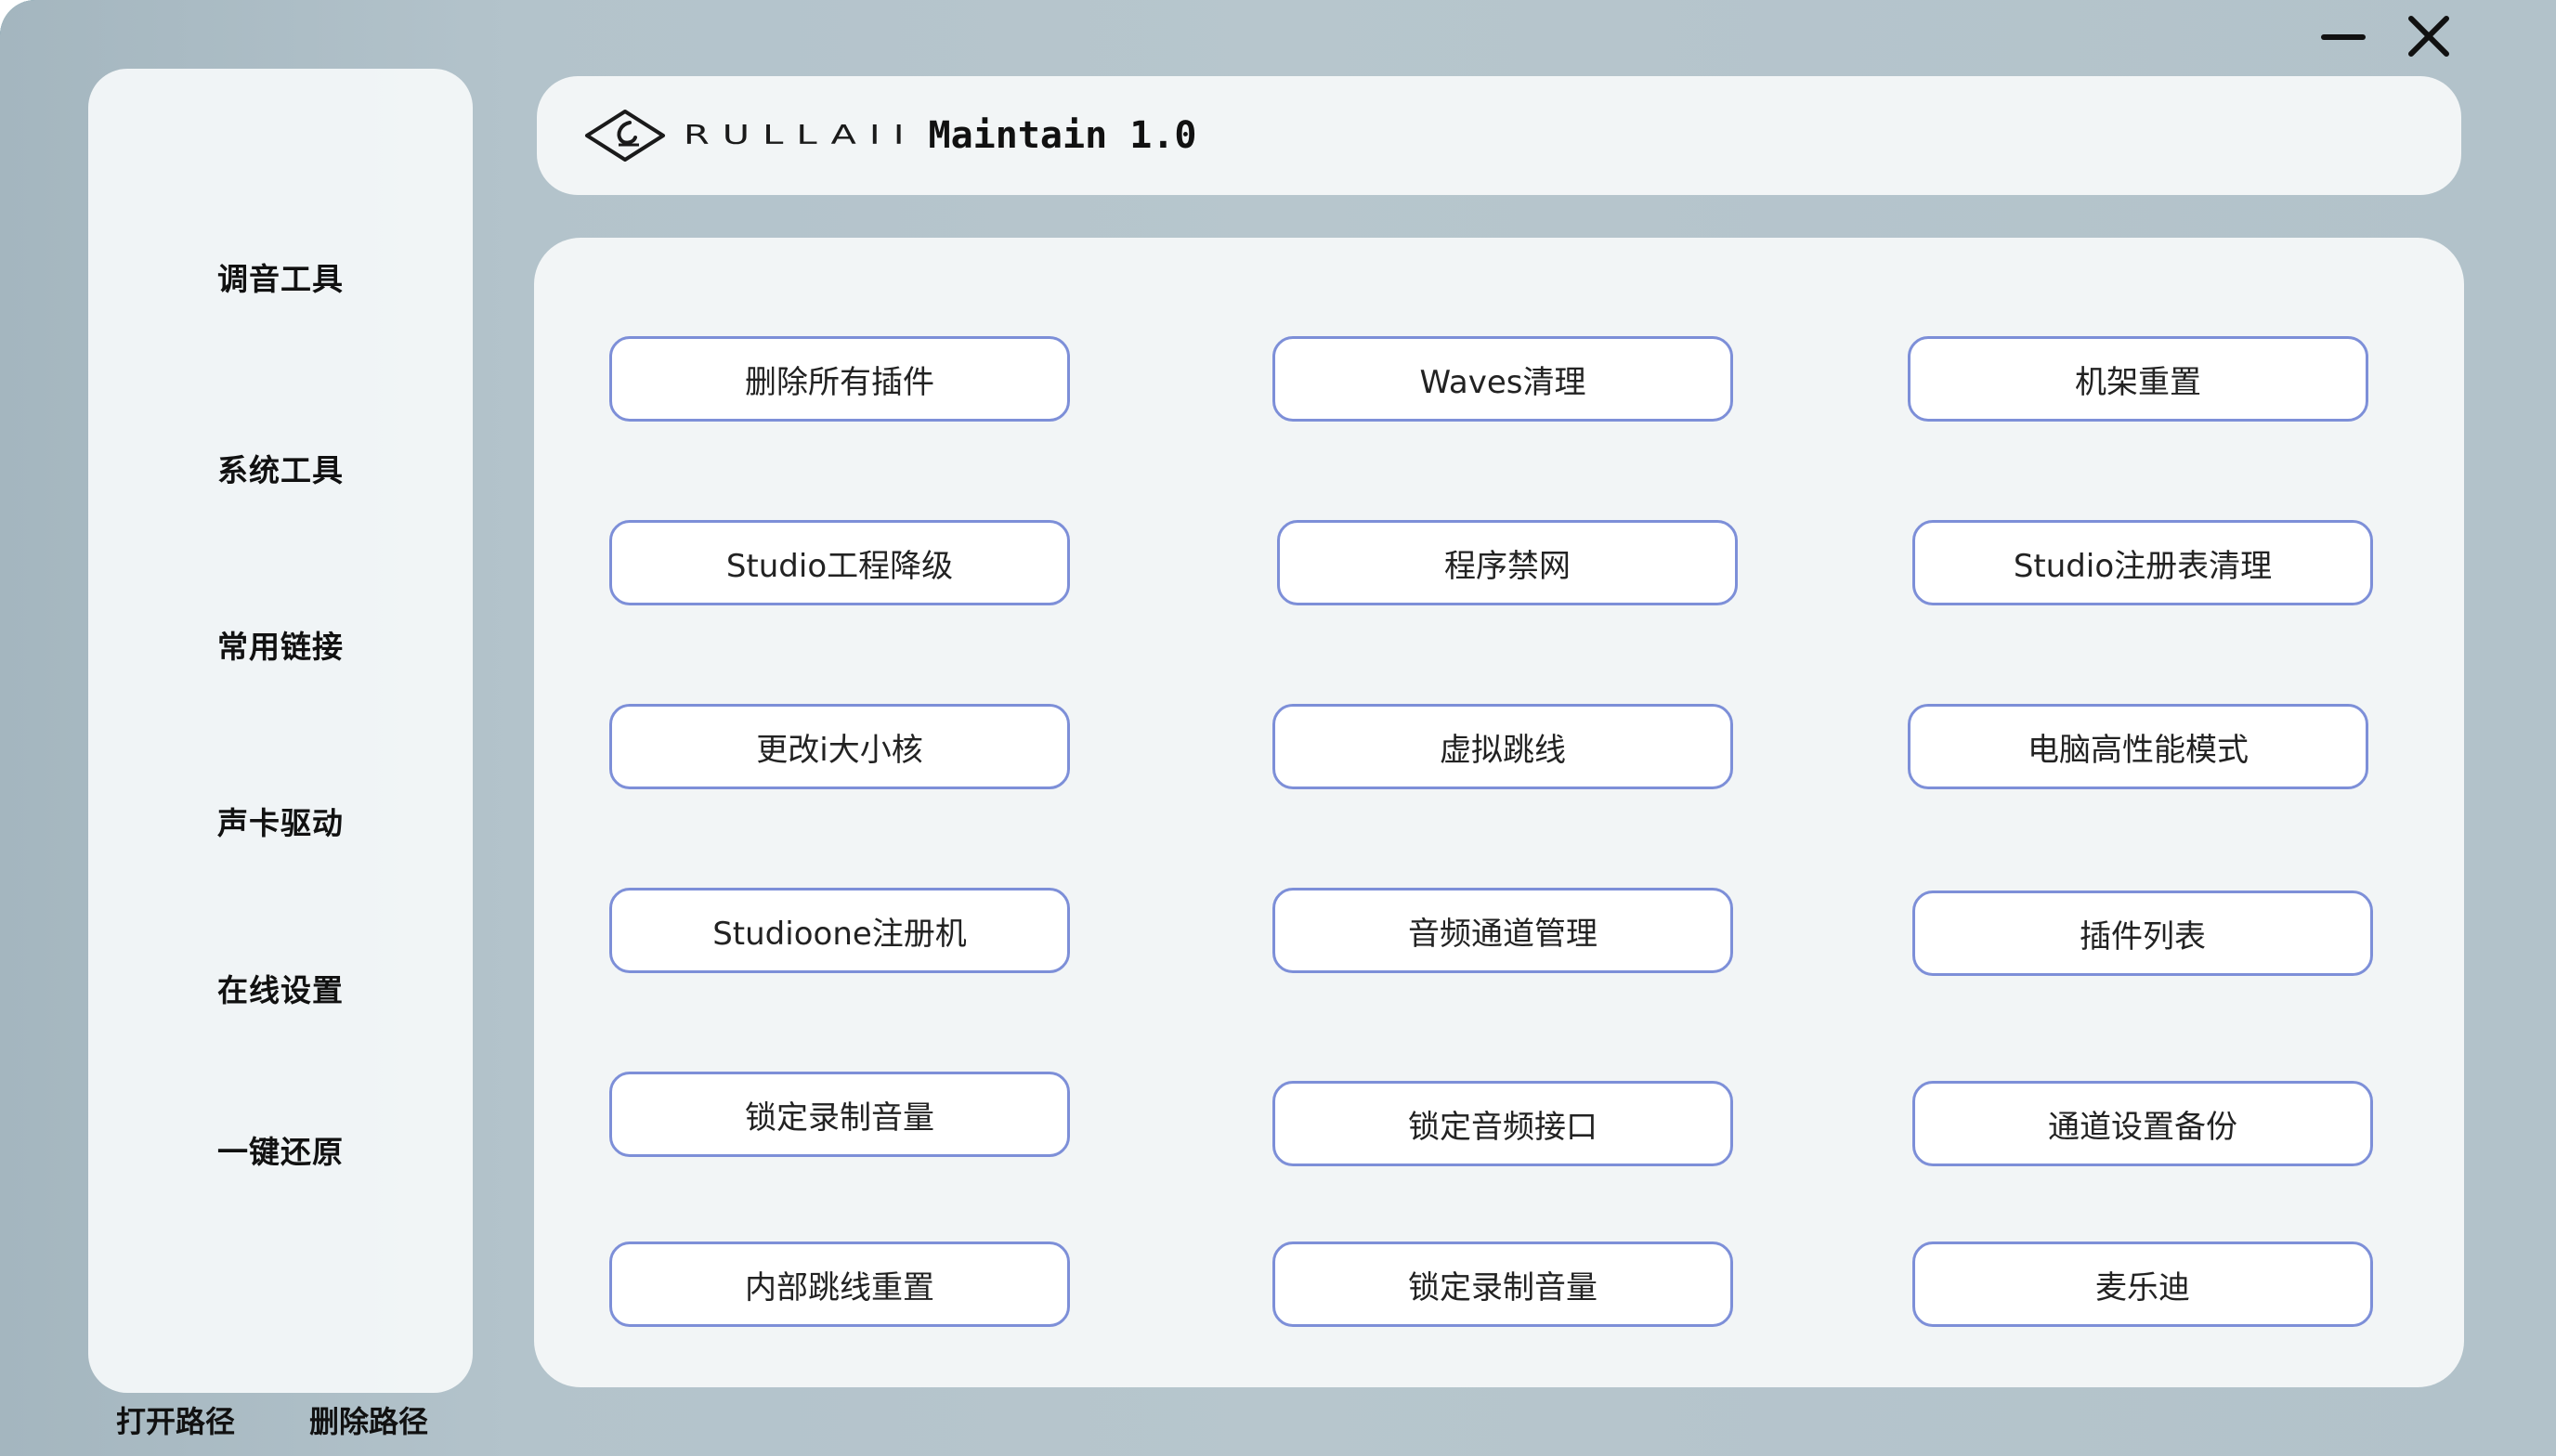  Describe the element at coordinates (839, 930) in the screenshot. I see `studioone-keygen-button: Studioone注册机` at that location.